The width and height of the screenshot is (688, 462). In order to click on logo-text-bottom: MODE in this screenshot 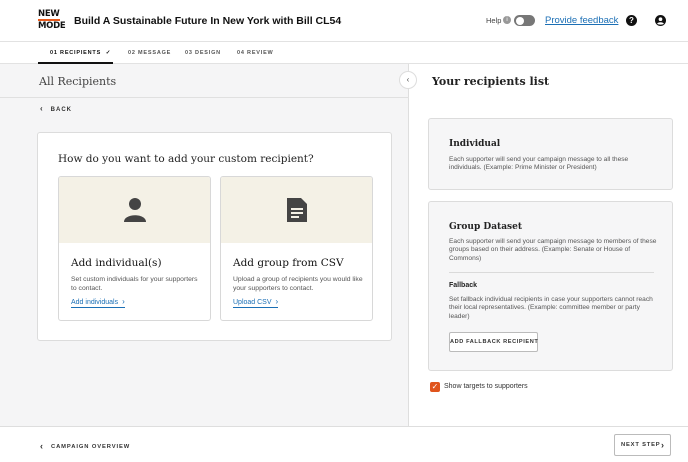, I will do `click(52, 25)`.